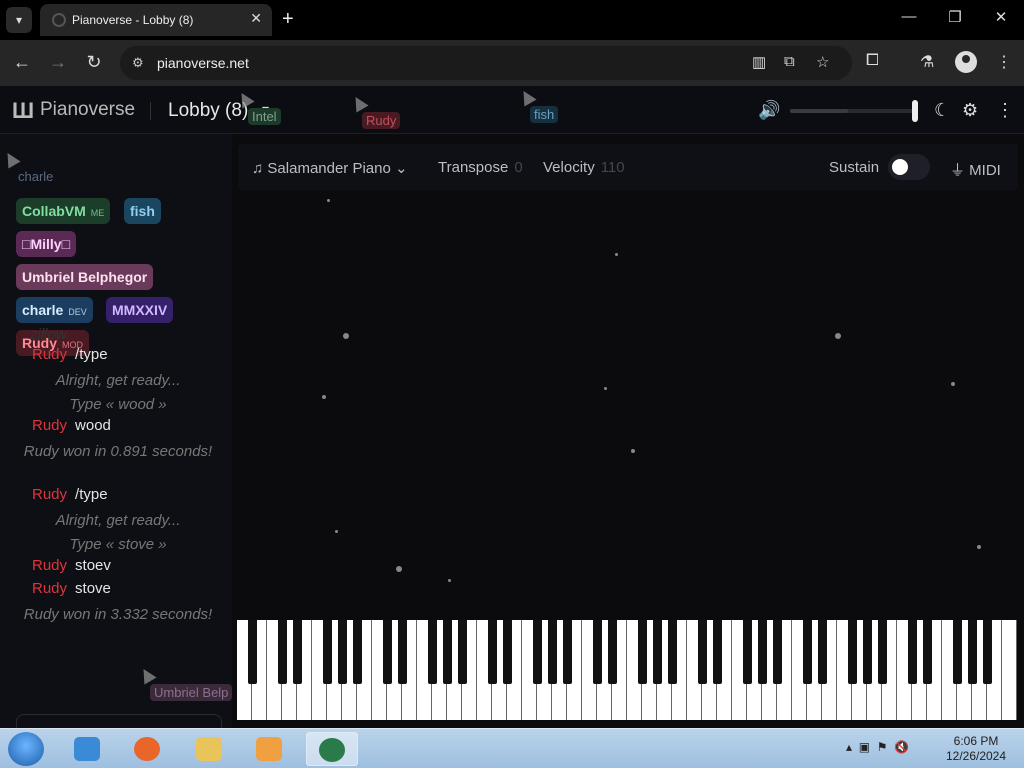 The height and width of the screenshot is (768, 1024). What do you see at coordinates (1004, 62) in the screenshot?
I see `browser-menu-icon: ⋮` at bounding box center [1004, 62].